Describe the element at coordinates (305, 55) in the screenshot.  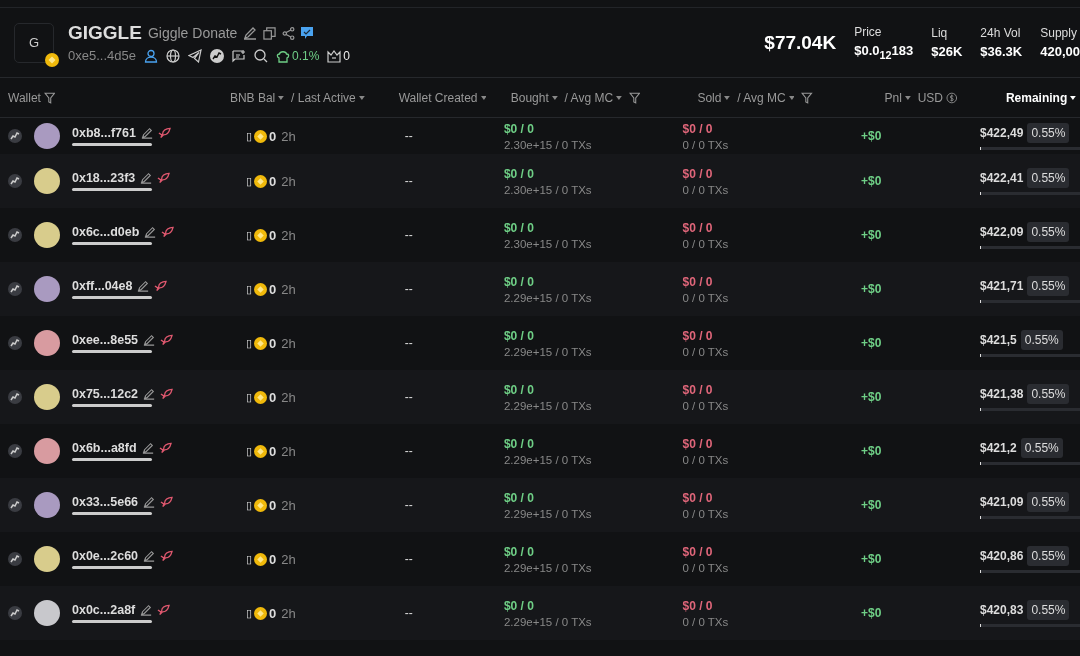
I see `top-holders-percent: 0.1%` at that location.